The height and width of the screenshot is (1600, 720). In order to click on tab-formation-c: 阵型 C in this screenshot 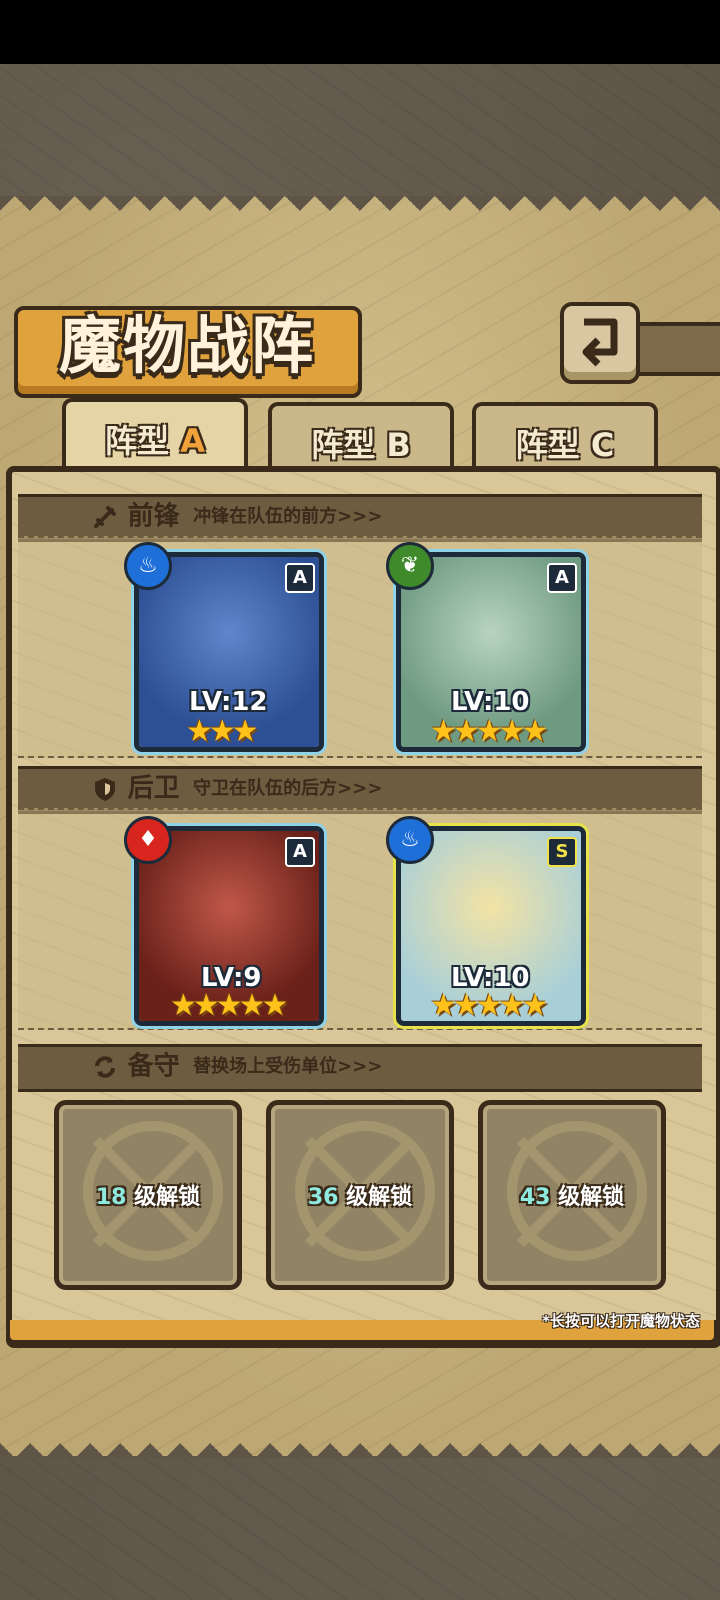, I will do `click(565, 437)`.